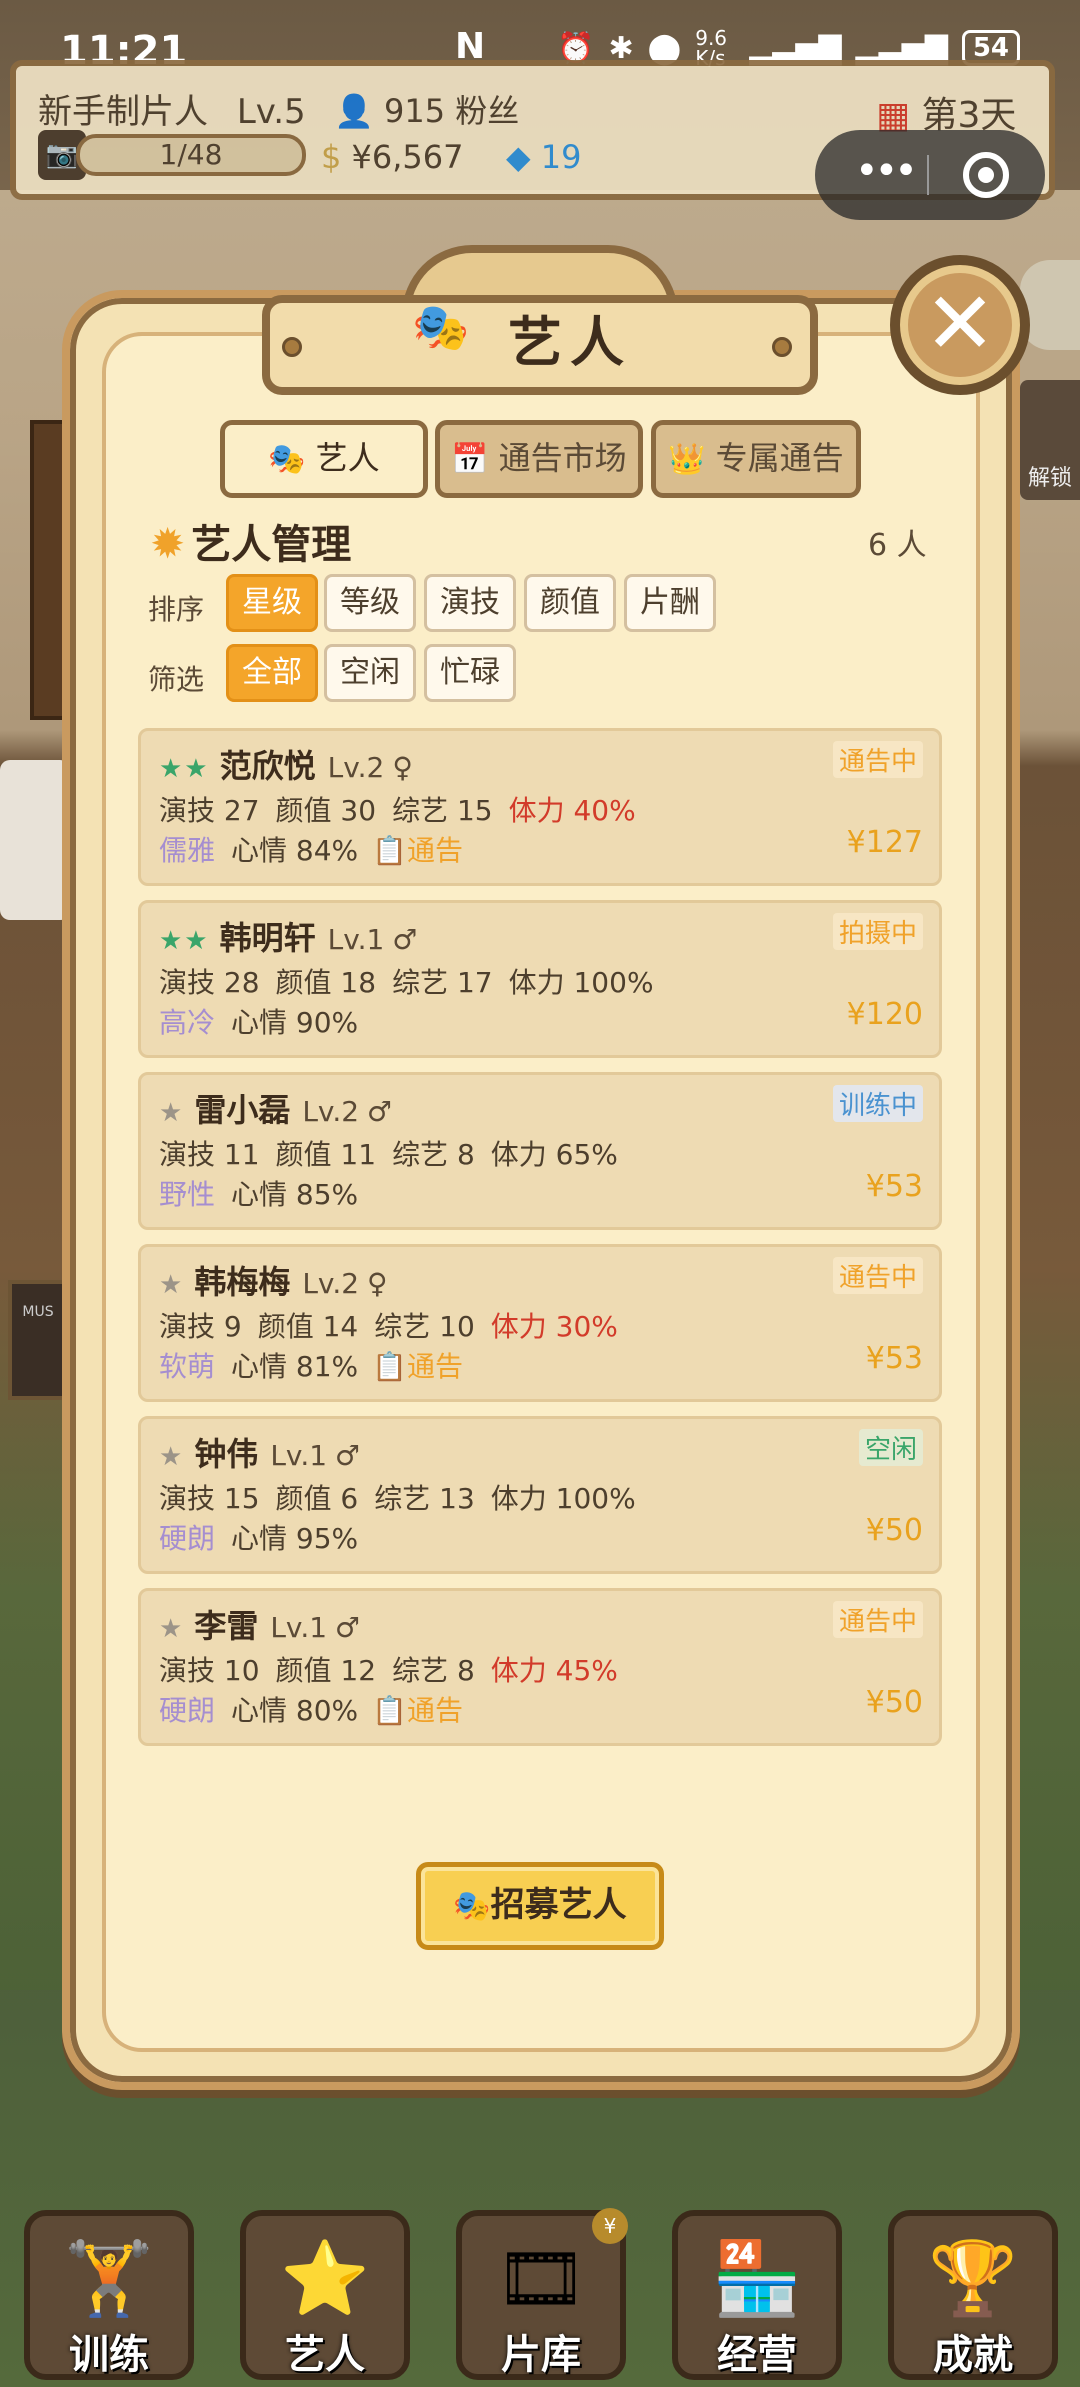 The width and height of the screenshot is (1080, 2387). What do you see at coordinates (877, 931) in the screenshot?
I see `status-badge: 拍摄中` at bounding box center [877, 931].